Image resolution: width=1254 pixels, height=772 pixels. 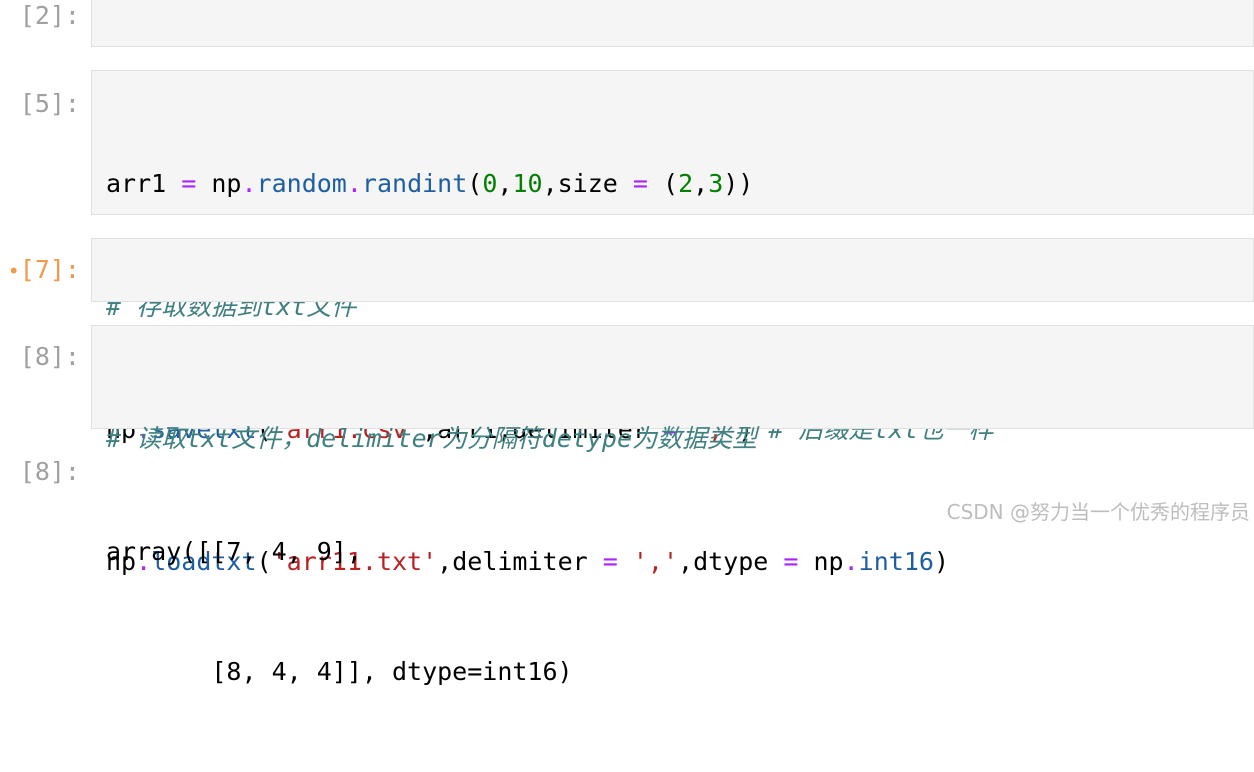 I want to click on code-token: 10, so click(x=527, y=183).